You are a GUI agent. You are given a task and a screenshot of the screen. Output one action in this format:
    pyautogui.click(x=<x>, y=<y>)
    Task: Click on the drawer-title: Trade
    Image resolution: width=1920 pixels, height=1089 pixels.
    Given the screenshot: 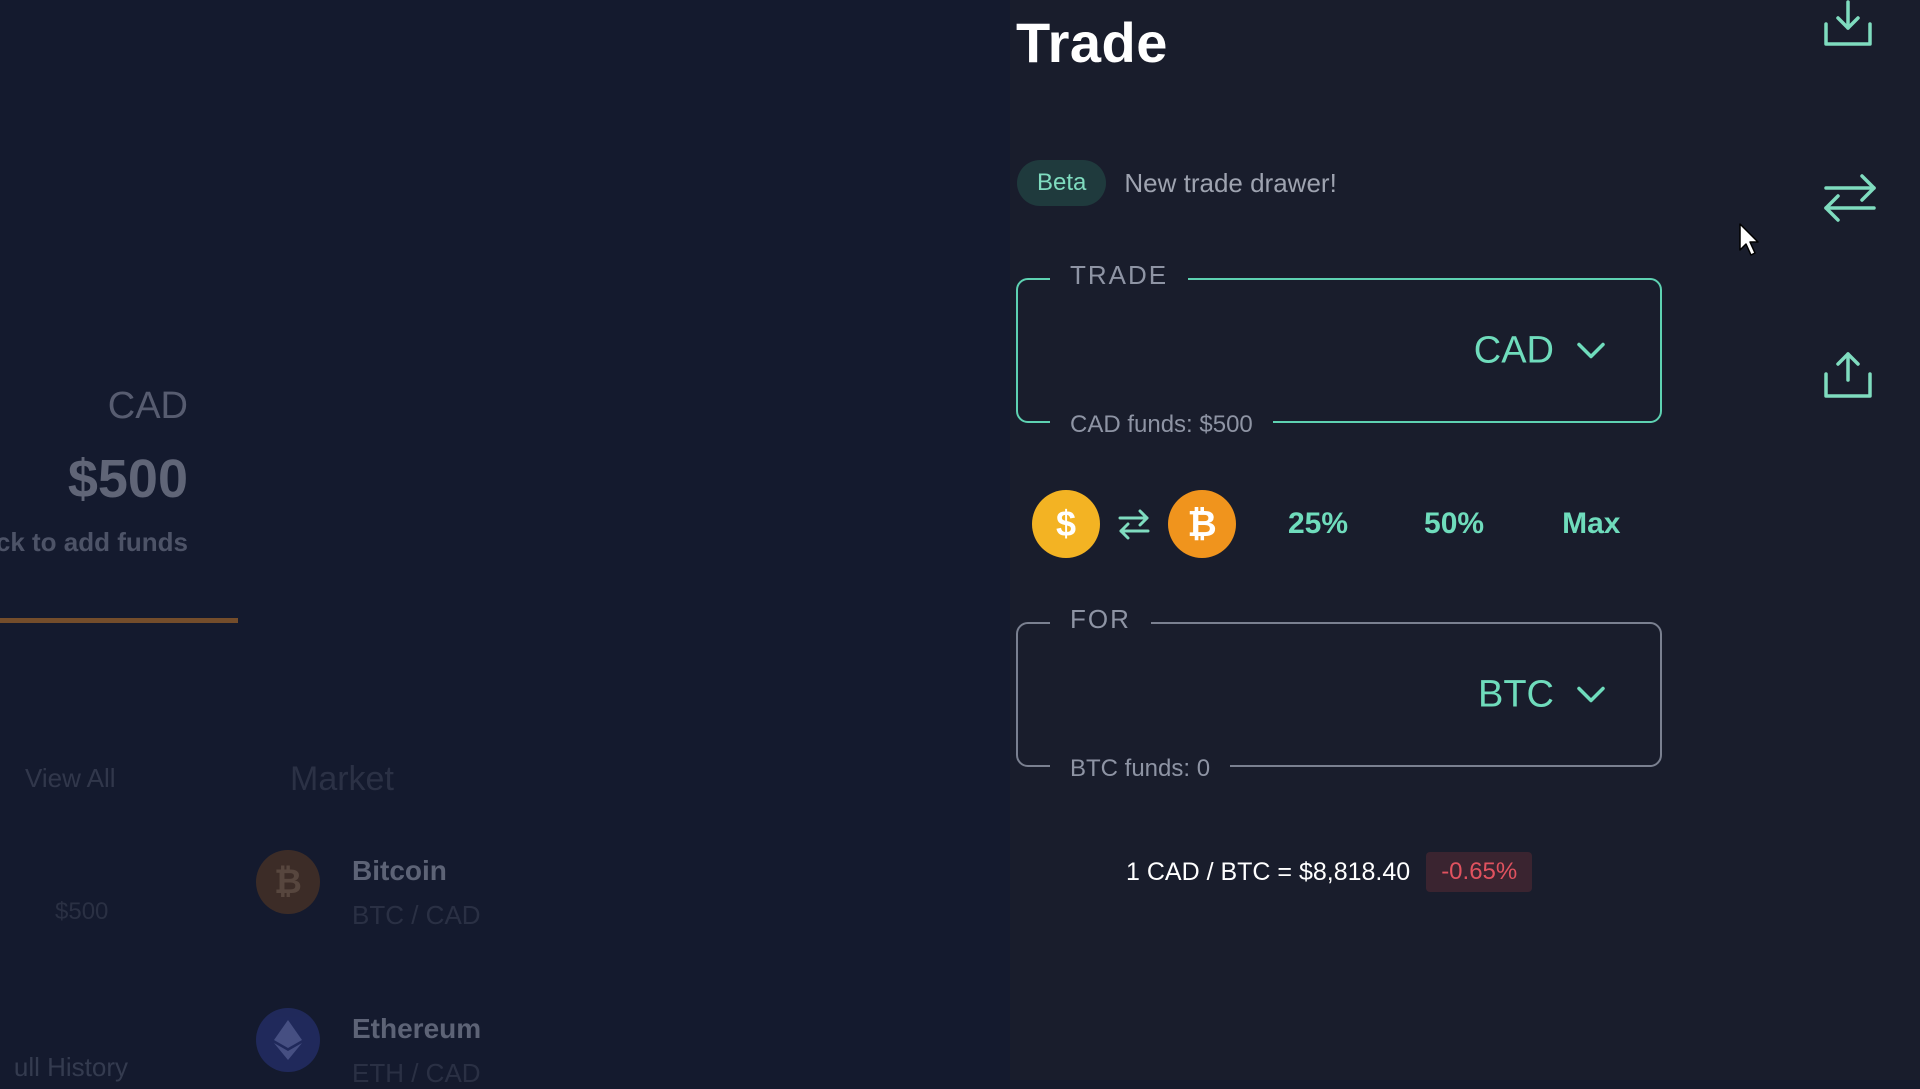 What is the action you would take?
    pyautogui.click(x=1092, y=42)
    